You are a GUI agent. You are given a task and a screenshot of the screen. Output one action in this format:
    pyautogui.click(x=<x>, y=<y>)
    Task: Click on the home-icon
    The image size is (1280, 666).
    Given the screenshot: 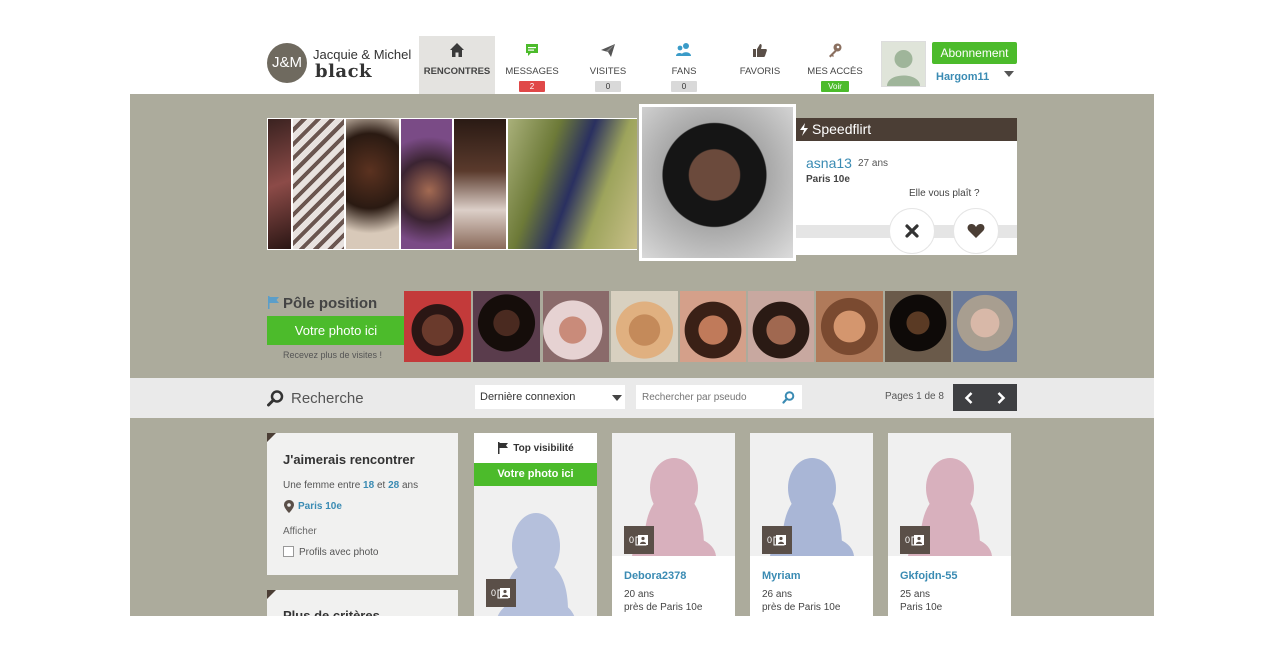 What is the action you would take?
    pyautogui.click(x=457, y=50)
    